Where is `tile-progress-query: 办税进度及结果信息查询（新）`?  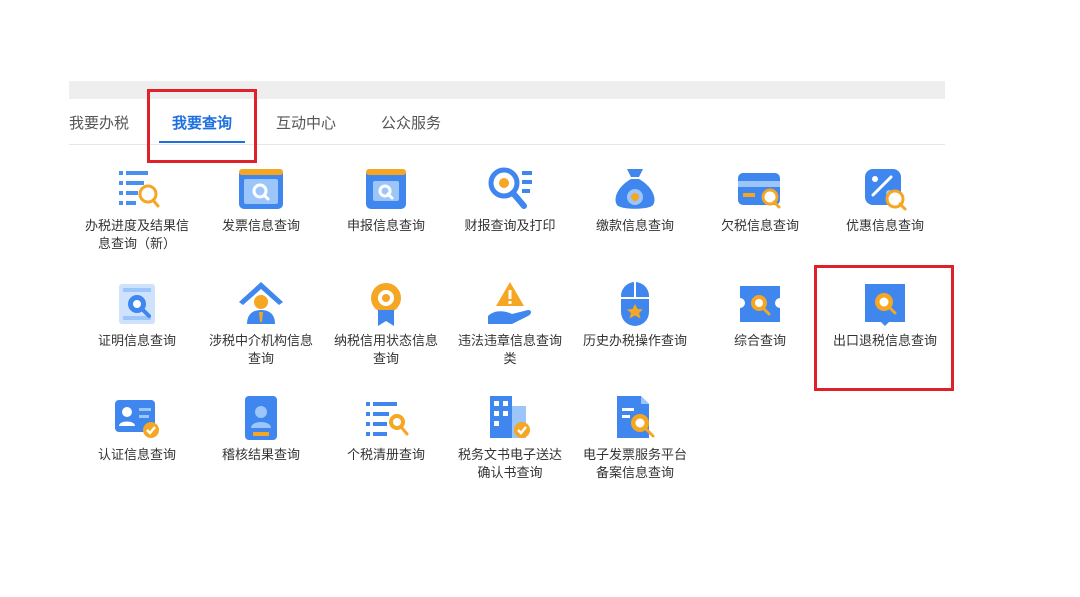 tile-progress-query: 办税进度及结果信息查询（新） is located at coordinates (137, 208).